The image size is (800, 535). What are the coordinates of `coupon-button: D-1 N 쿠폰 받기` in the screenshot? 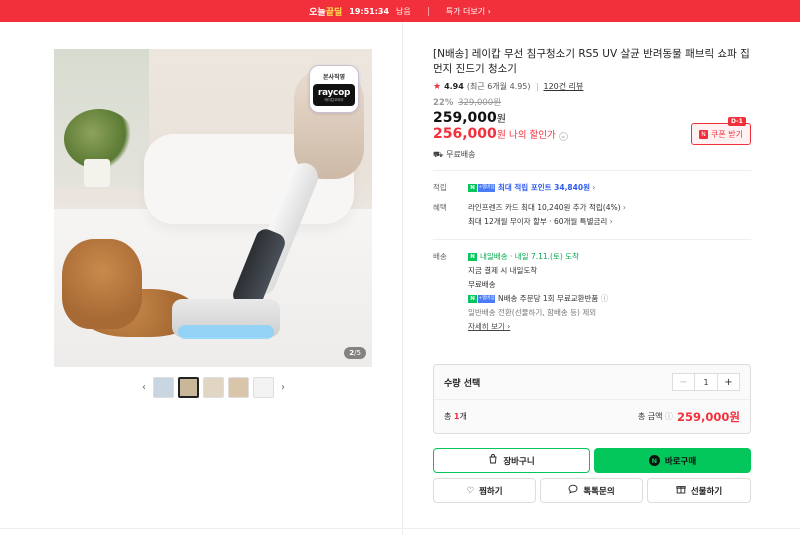 It's located at (721, 131).